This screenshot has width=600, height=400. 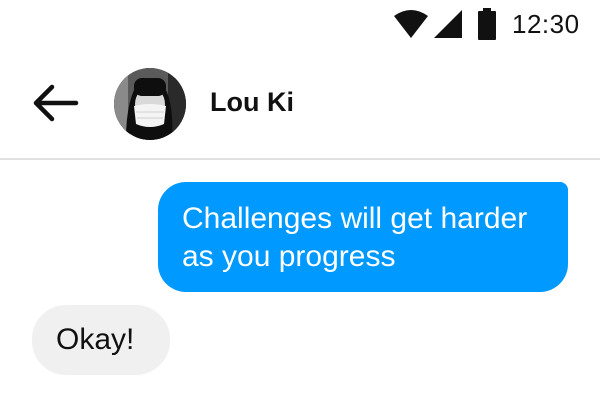 What do you see at coordinates (252, 102) in the screenshot?
I see `contact-name: Lou Ki` at bounding box center [252, 102].